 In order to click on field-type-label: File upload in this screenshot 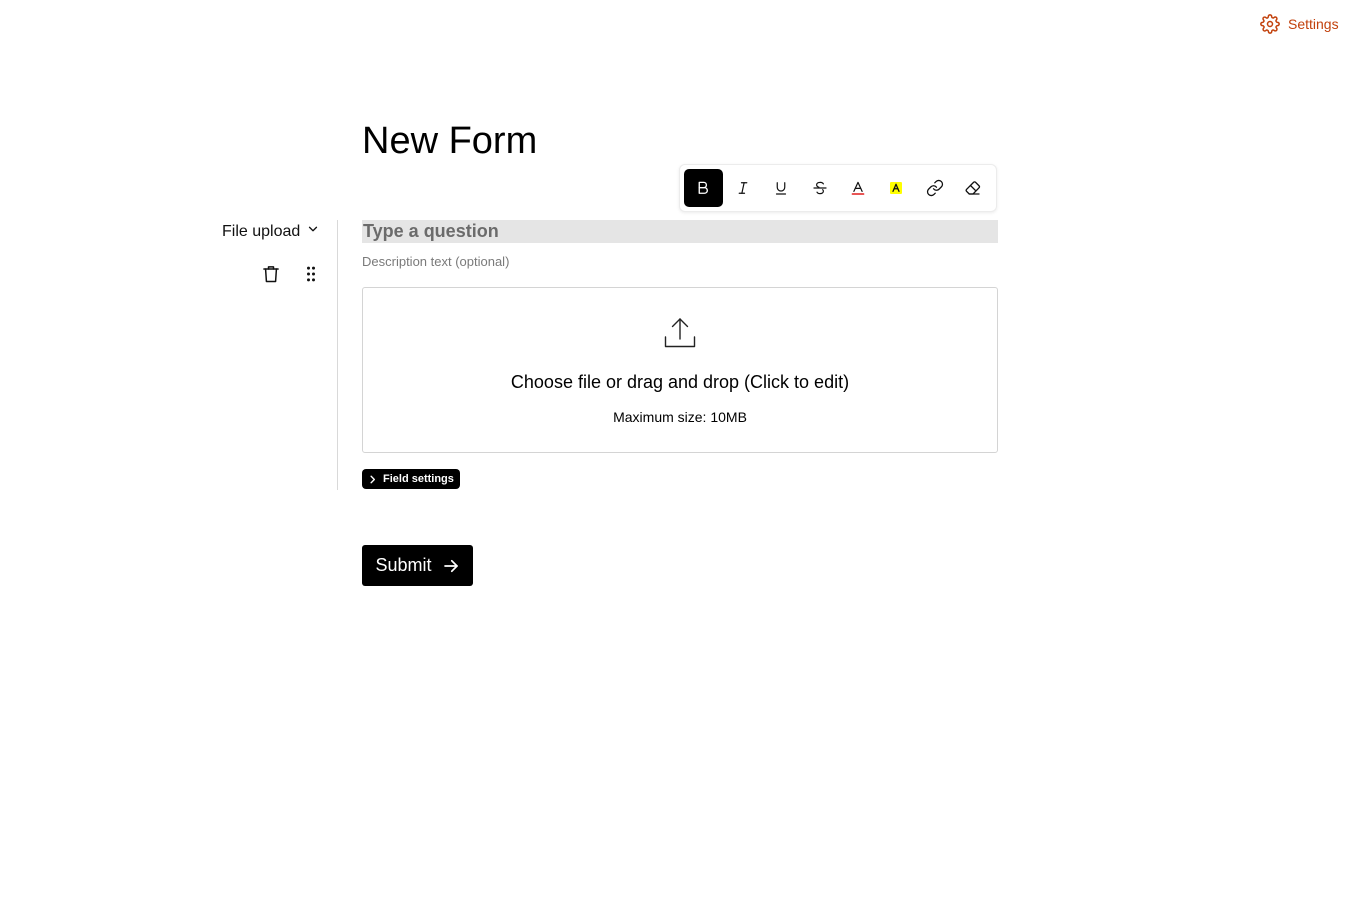, I will do `click(261, 231)`.